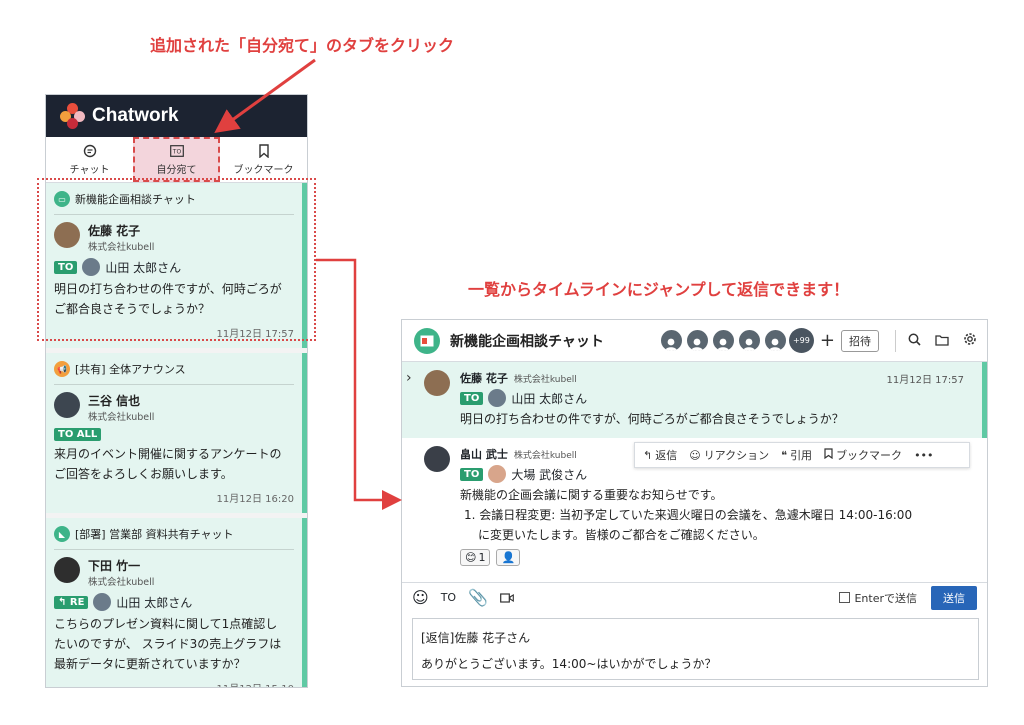 This screenshot has width=1024, height=725. What do you see at coordinates (925, 380) in the screenshot?
I see `timestamp: 11月12日 17:57` at bounding box center [925, 380].